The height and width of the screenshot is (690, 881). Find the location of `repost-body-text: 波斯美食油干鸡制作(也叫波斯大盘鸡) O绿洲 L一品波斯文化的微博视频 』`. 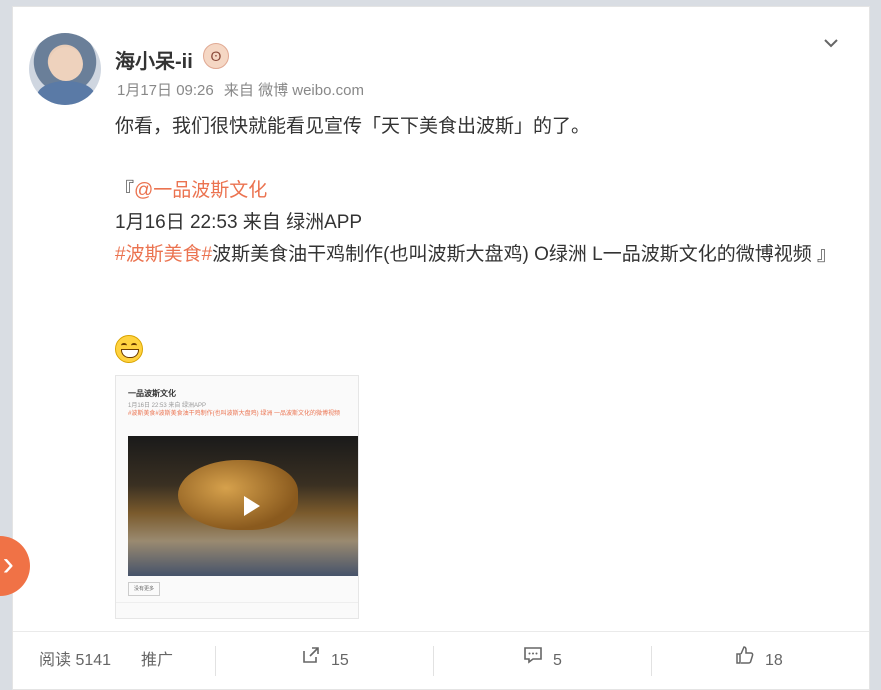

repost-body-text: 波斯美食油干鸡制作(也叫波斯大盘鸡) O绿洲 L一品波斯文化的微博视频 』 is located at coordinates (524, 254).